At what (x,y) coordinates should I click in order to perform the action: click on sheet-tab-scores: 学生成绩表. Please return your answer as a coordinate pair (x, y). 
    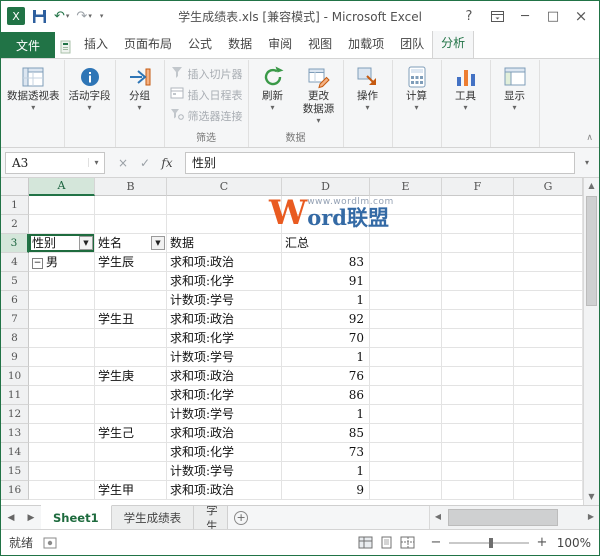
    Looking at the image, I should click on (153, 517).